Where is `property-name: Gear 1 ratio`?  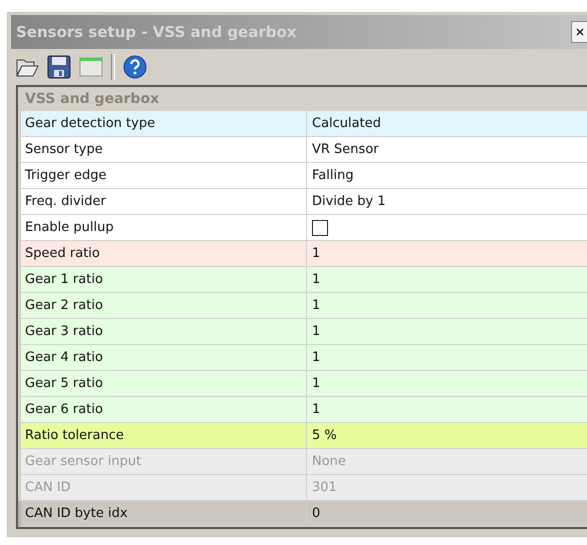
property-name: Gear 1 ratio is located at coordinates (64, 280).